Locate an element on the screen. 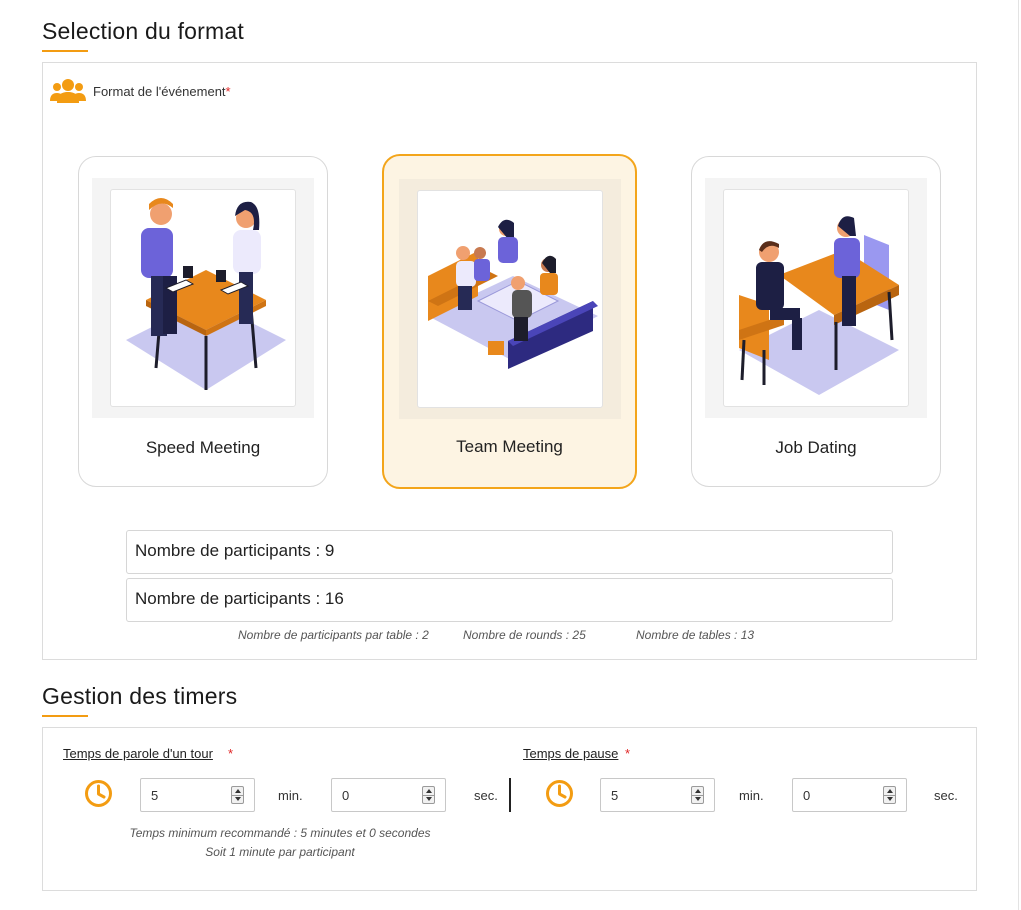 The image size is (1021, 910). participants-option-9: Nombre de participants : 9 is located at coordinates (509, 552).